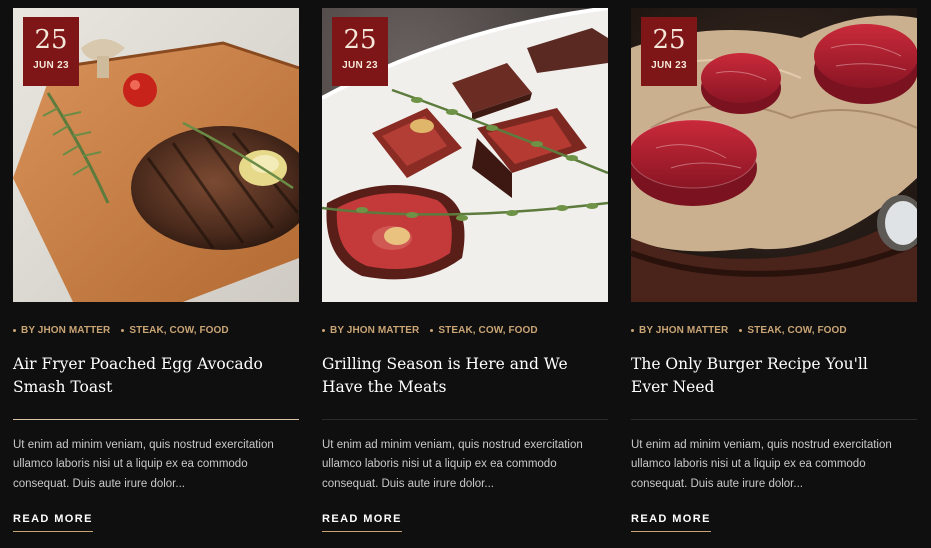  What do you see at coordinates (673, 387) in the screenshot?
I see `post-title-line: Ever Need` at bounding box center [673, 387].